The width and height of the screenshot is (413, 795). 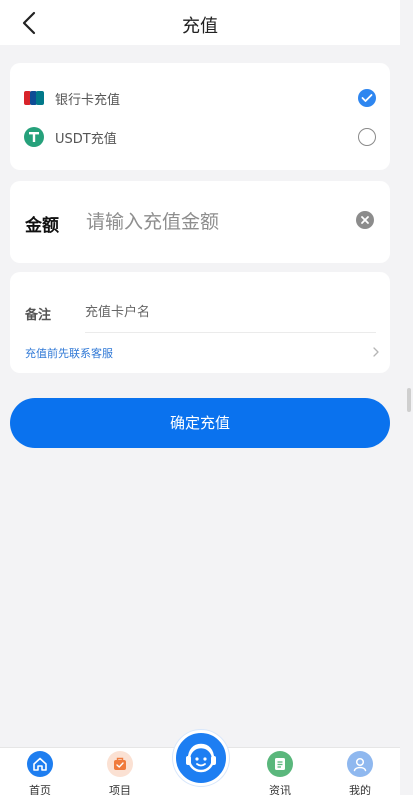 I want to click on remark-card: 备注 充值前先联系客服, so click(x=200, y=322).